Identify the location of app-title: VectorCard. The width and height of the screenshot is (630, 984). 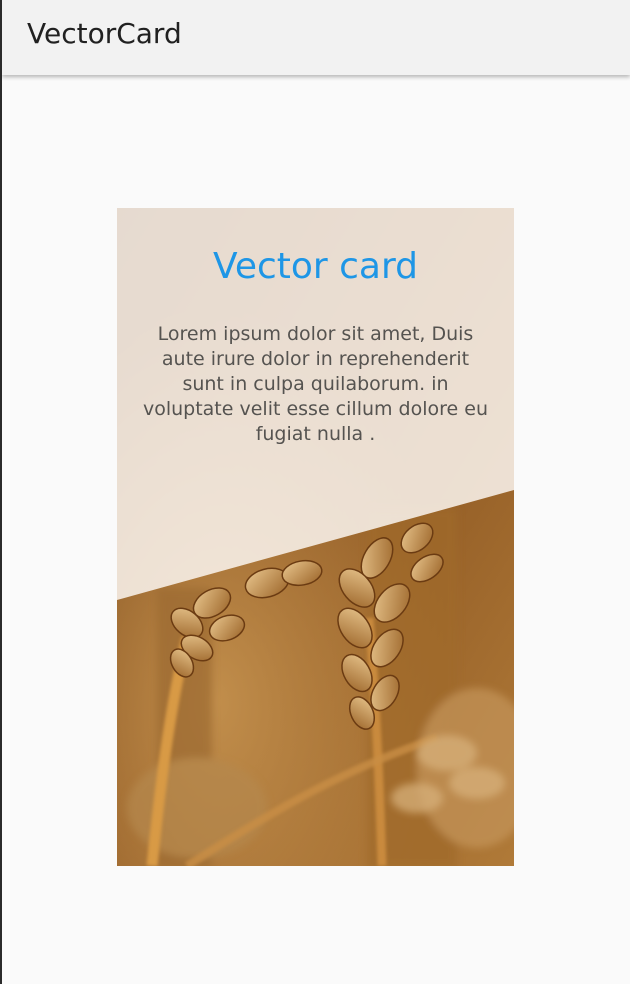
(104, 33).